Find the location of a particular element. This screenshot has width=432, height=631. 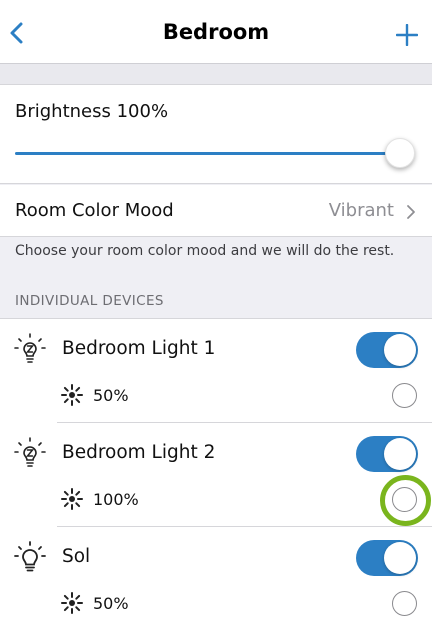

bulb-icon is located at coordinates (30, 556).